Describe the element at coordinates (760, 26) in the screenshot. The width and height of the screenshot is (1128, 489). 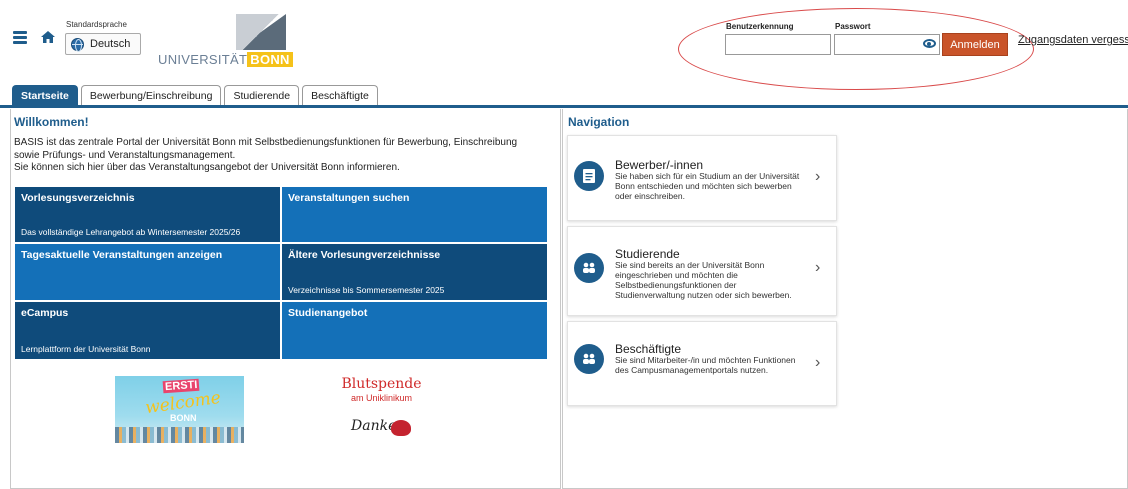
I see `username-label: Benutzerkennung` at that location.